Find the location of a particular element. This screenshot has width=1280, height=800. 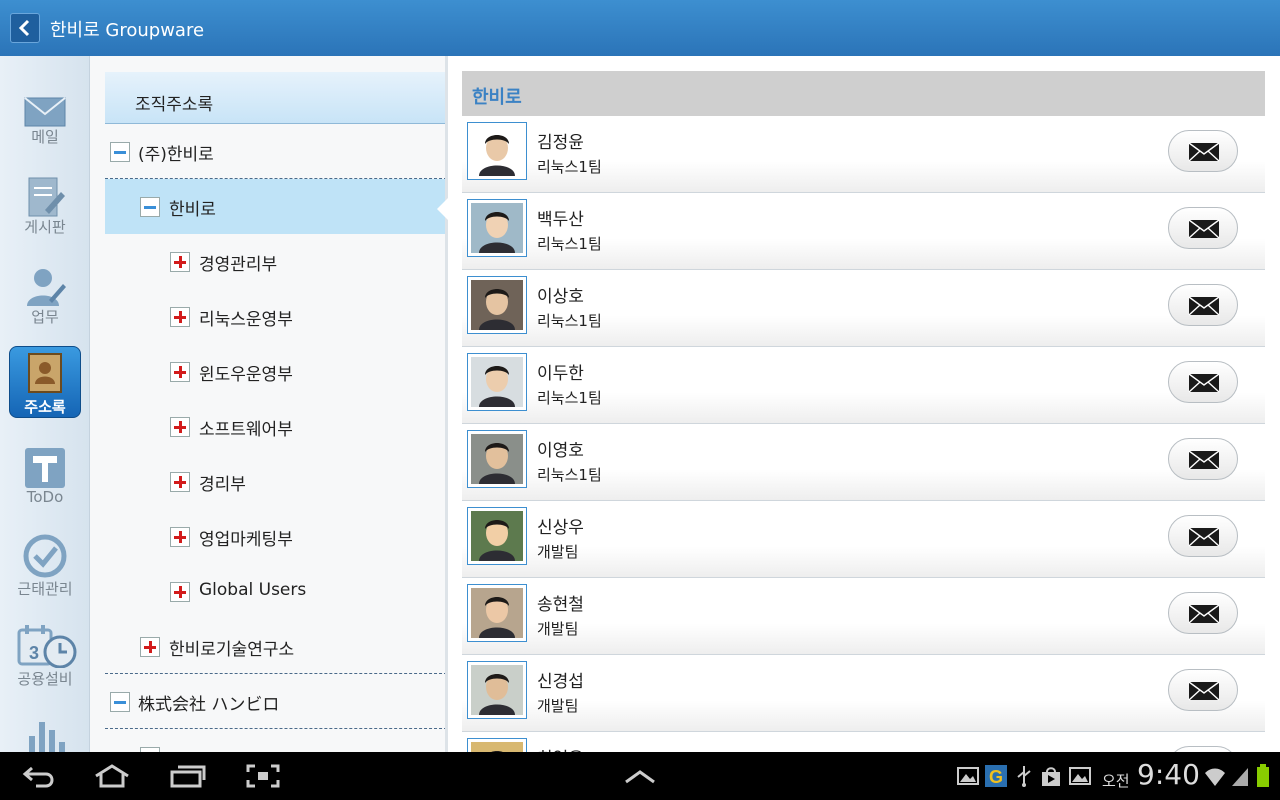

contact-row: 백두산리눅스1팀 is located at coordinates (863, 231).